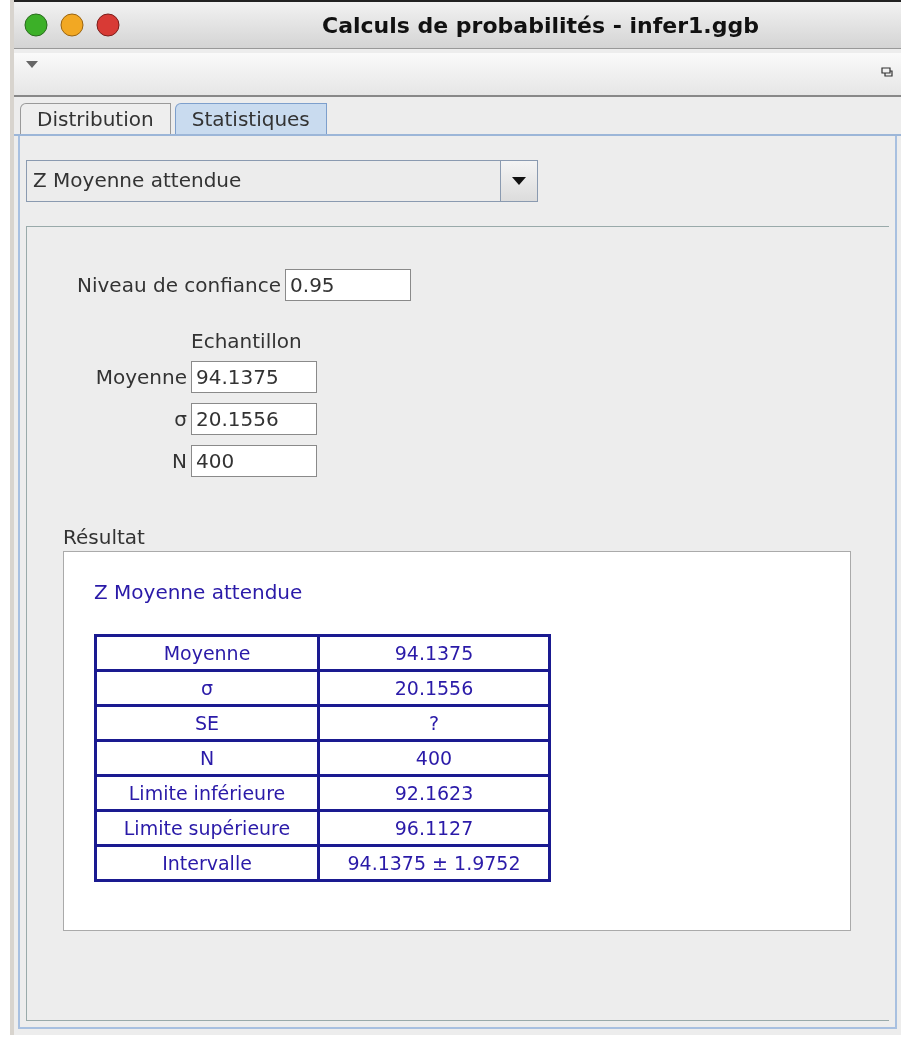  Describe the element at coordinates (72, 25) in the screenshot. I see `minimize-icon` at that location.